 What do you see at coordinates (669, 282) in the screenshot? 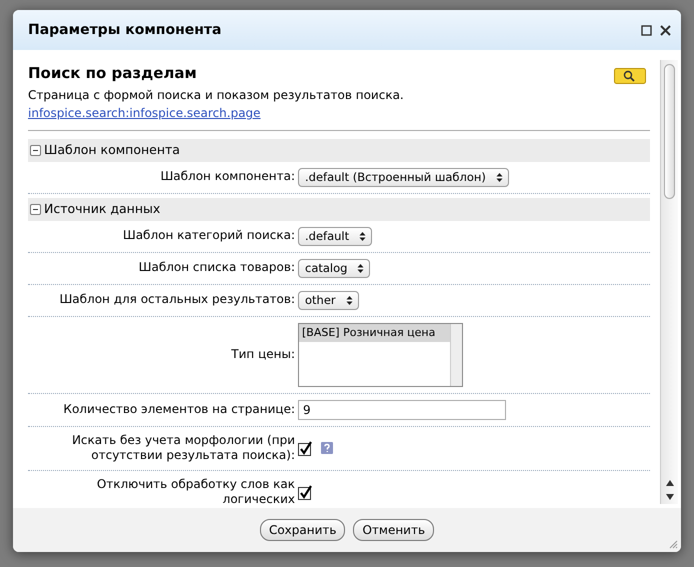
I see `scrollbar` at bounding box center [669, 282].